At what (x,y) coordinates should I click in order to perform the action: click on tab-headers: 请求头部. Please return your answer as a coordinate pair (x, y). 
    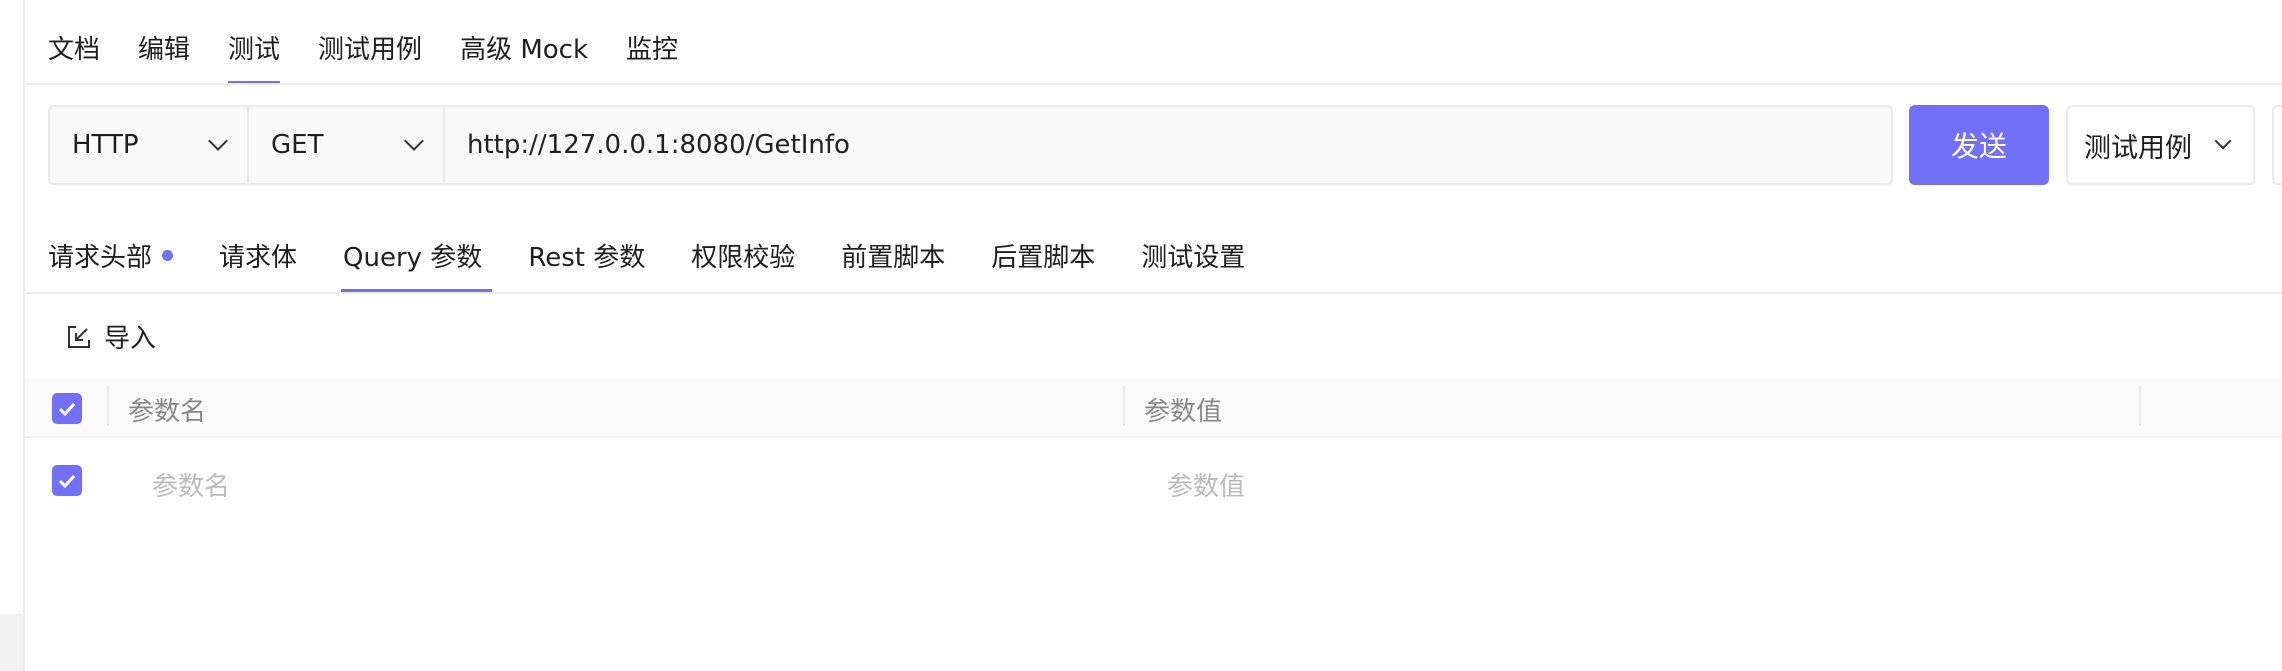
    Looking at the image, I should click on (111, 264).